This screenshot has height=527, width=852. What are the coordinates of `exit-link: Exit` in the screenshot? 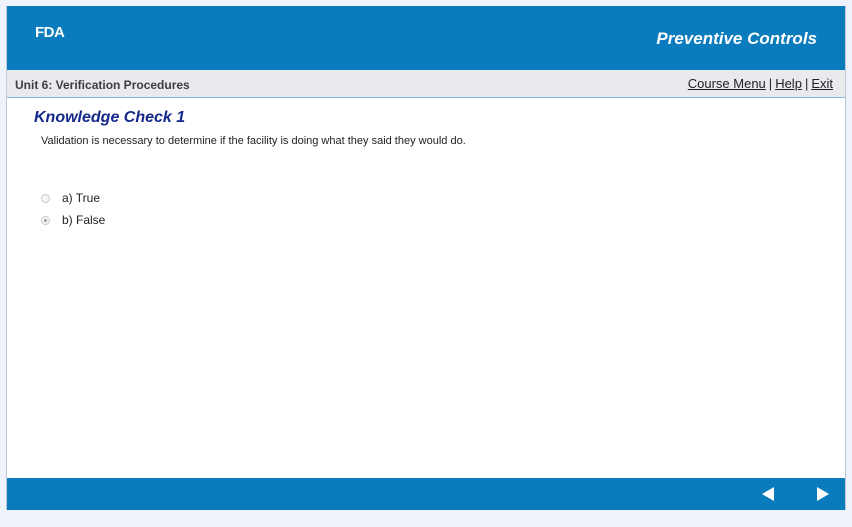 It's located at (822, 83).